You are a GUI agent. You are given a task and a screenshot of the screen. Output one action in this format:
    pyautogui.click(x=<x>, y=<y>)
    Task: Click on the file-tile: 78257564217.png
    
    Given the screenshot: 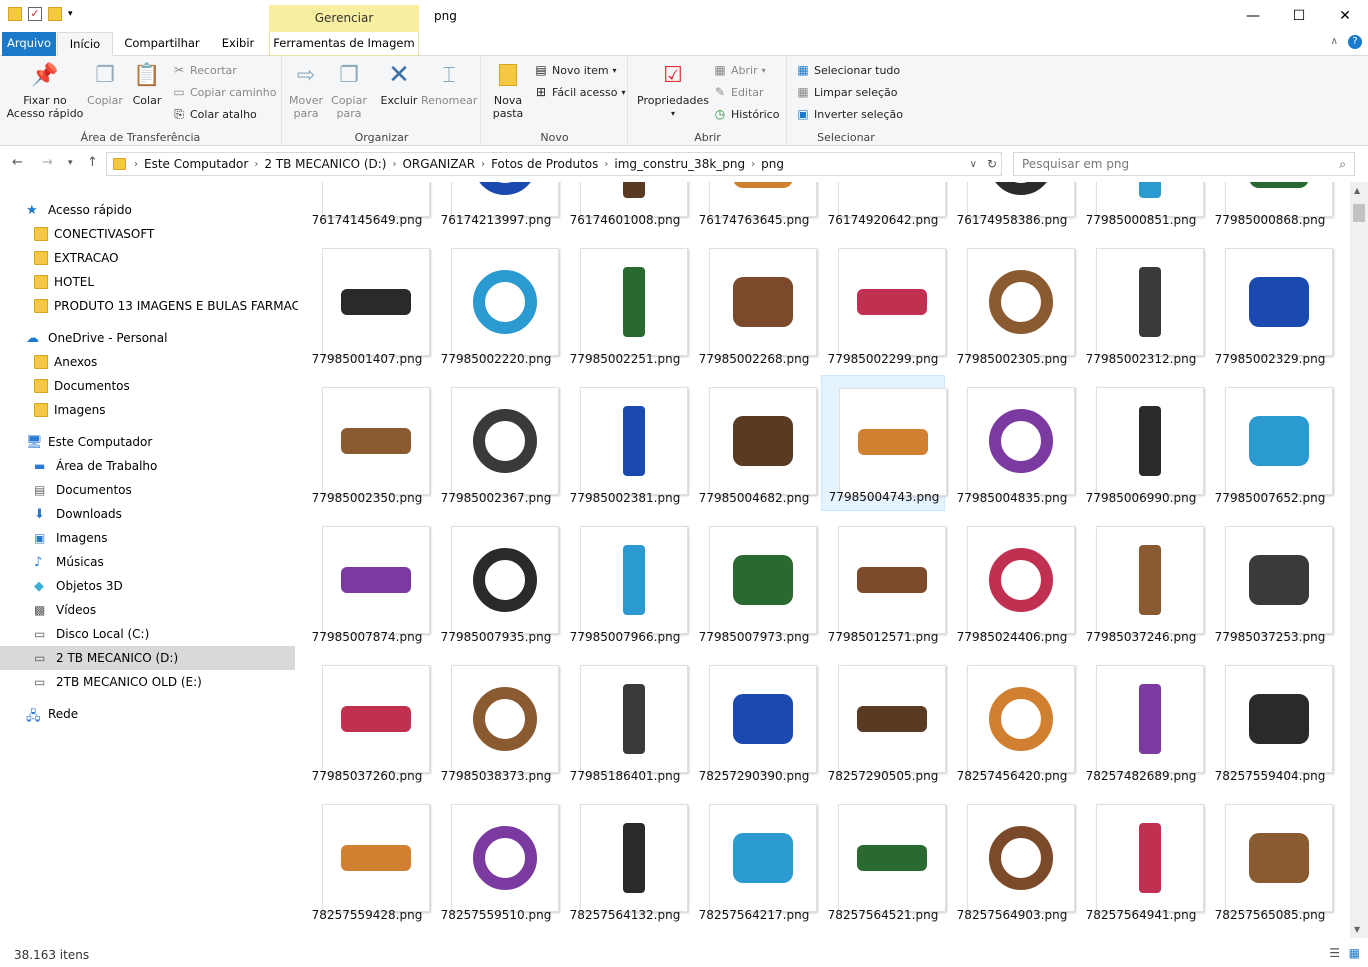 What is the action you would take?
    pyautogui.click(x=754, y=860)
    